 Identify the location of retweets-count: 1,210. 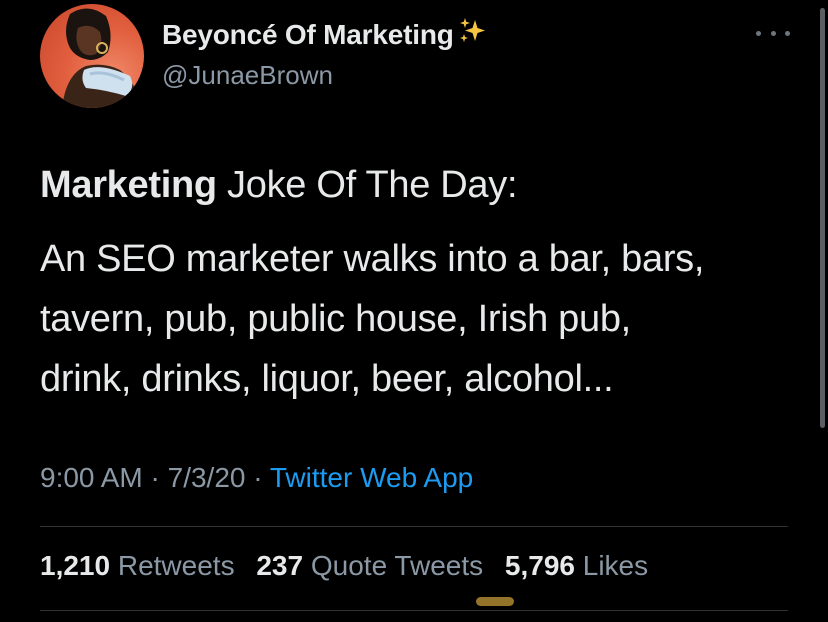
(75, 565).